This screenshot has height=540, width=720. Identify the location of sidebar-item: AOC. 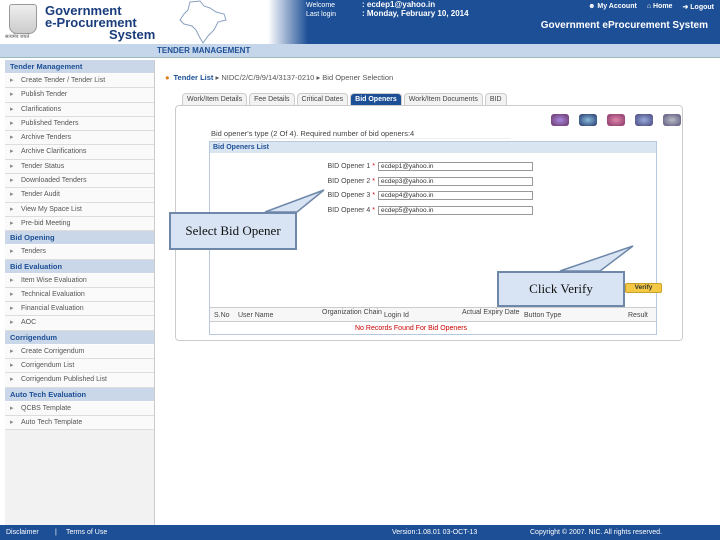
(79, 323).